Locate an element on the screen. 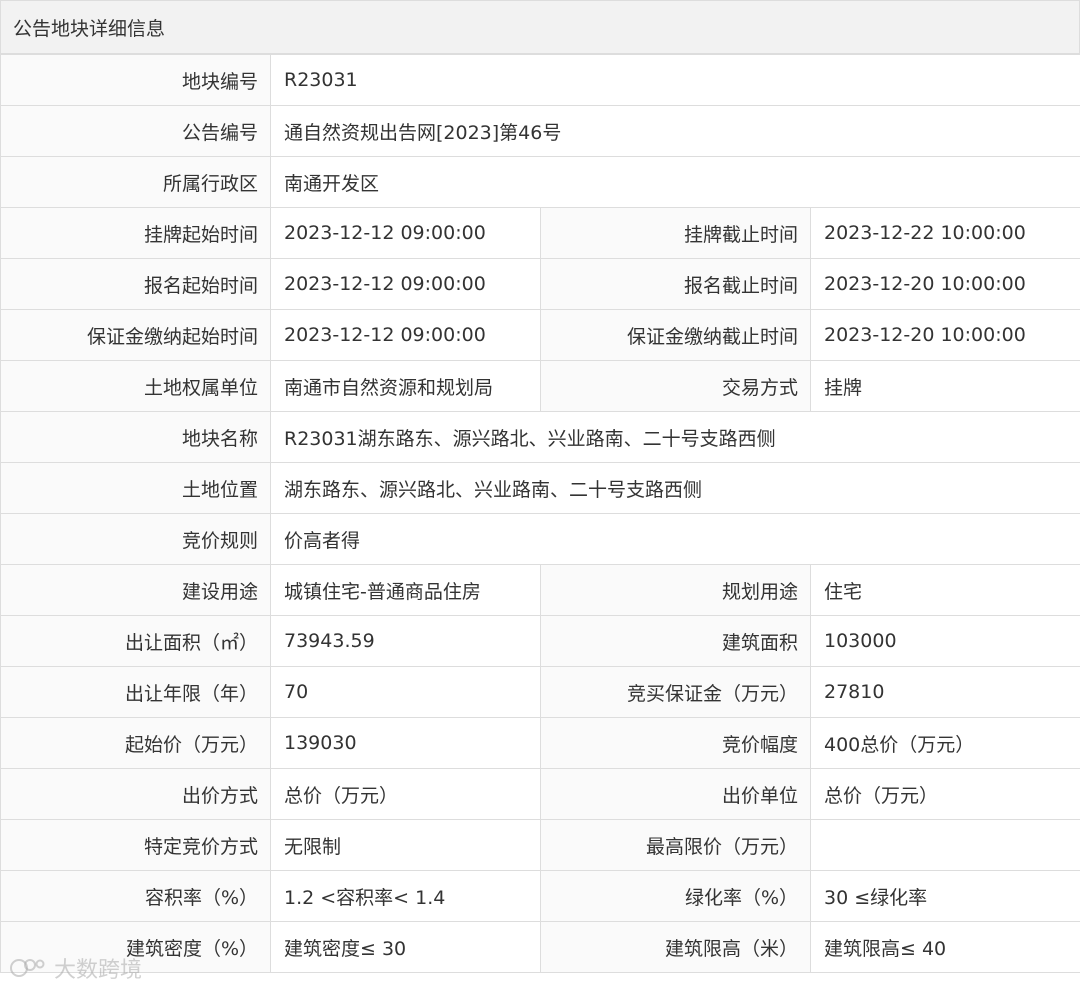 The image size is (1080, 990). field-value: 27810 is located at coordinates (945, 692).